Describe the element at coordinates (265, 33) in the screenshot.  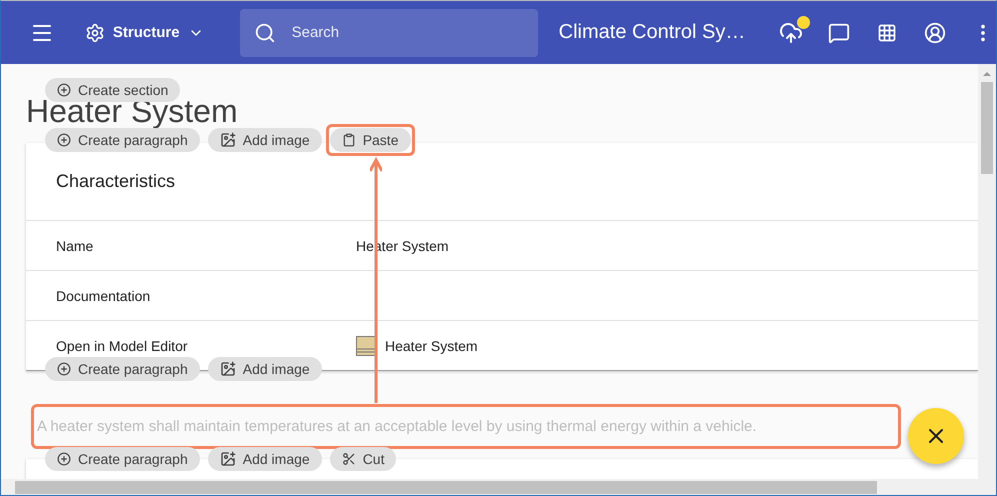
I see `search-icon` at that location.